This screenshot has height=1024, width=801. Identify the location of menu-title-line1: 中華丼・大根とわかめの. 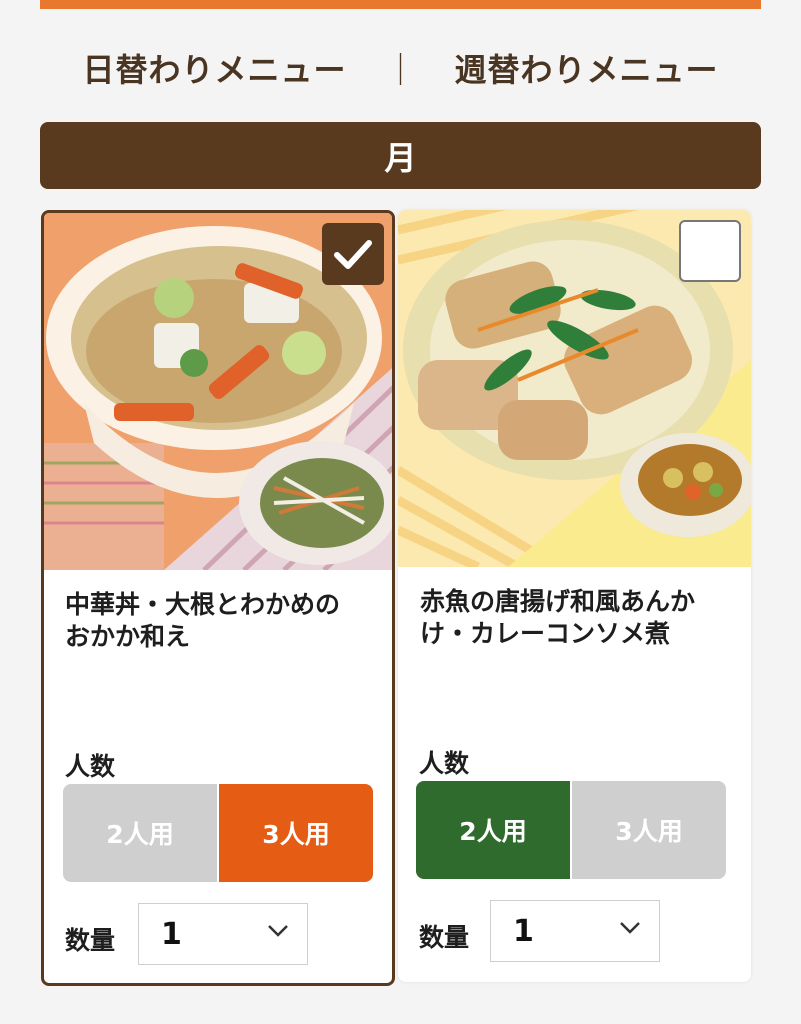
(203, 604).